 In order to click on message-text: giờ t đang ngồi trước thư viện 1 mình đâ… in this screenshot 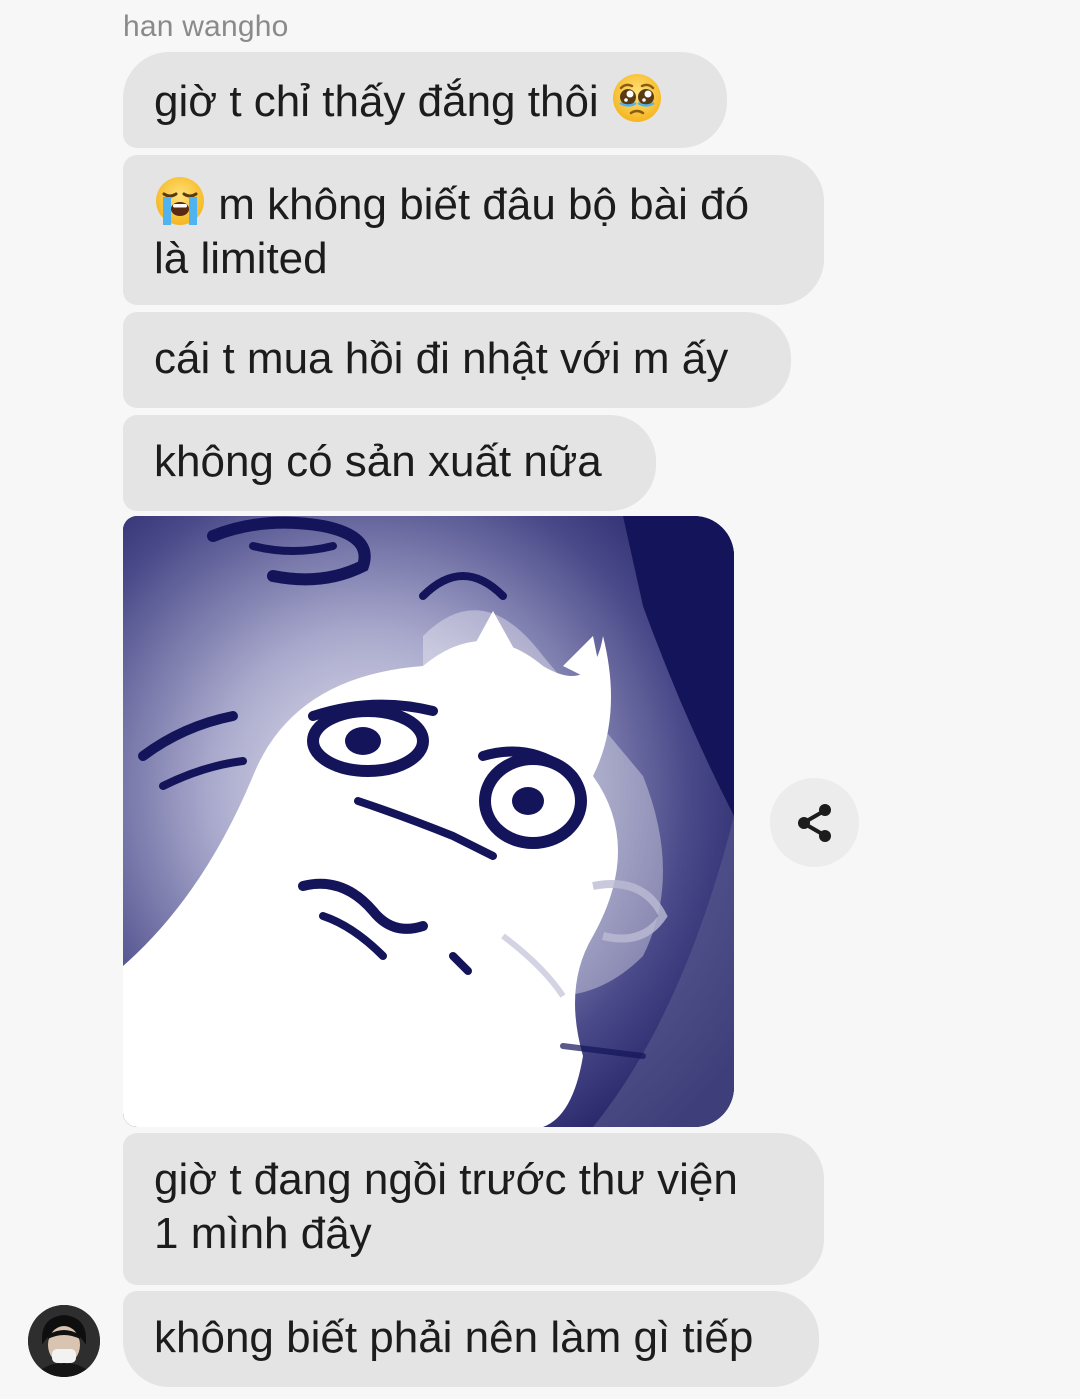, I will do `click(446, 1206)`.